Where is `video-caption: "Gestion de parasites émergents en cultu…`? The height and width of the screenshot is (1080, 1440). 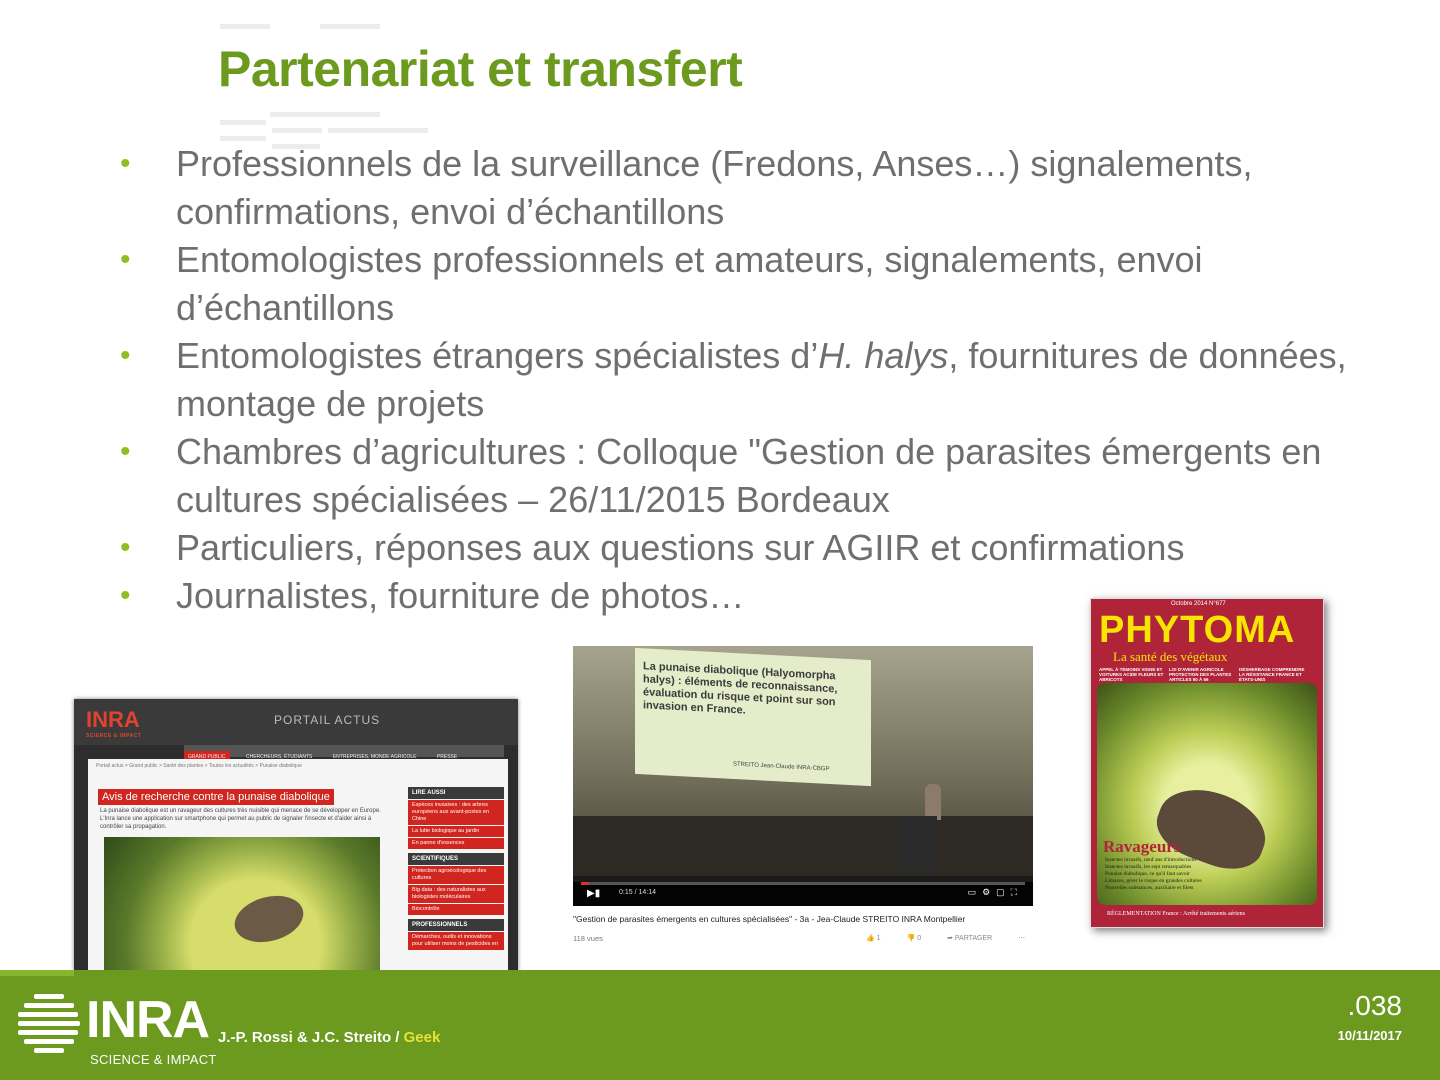 video-caption: "Gestion de parasites émergents en cultu… is located at coordinates (769, 919).